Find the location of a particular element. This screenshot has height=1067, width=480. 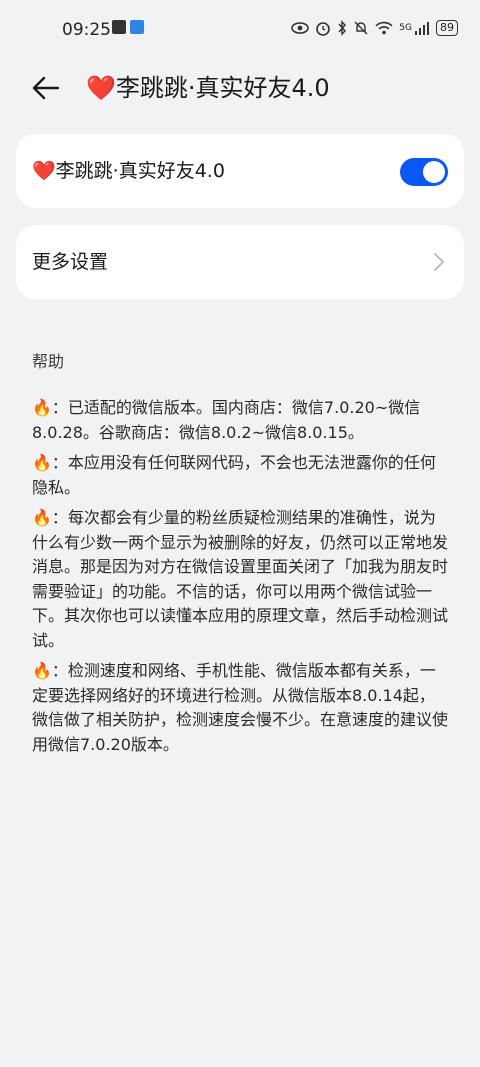

eye-icon is located at coordinates (300, 28).